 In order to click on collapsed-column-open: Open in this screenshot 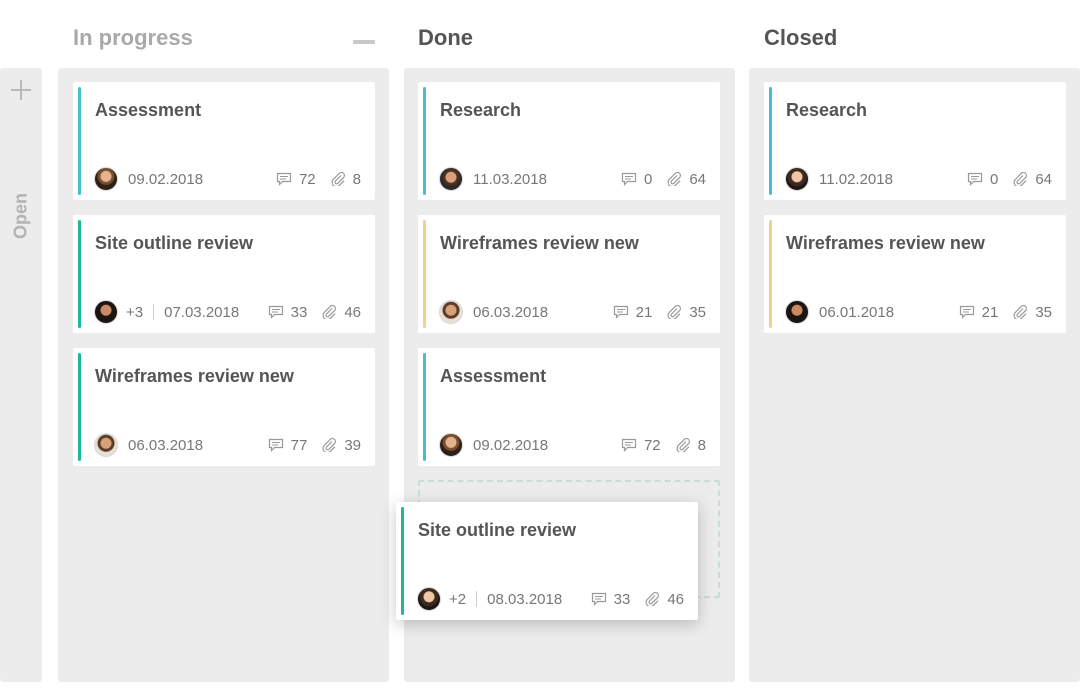, I will do `click(21, 375)`.